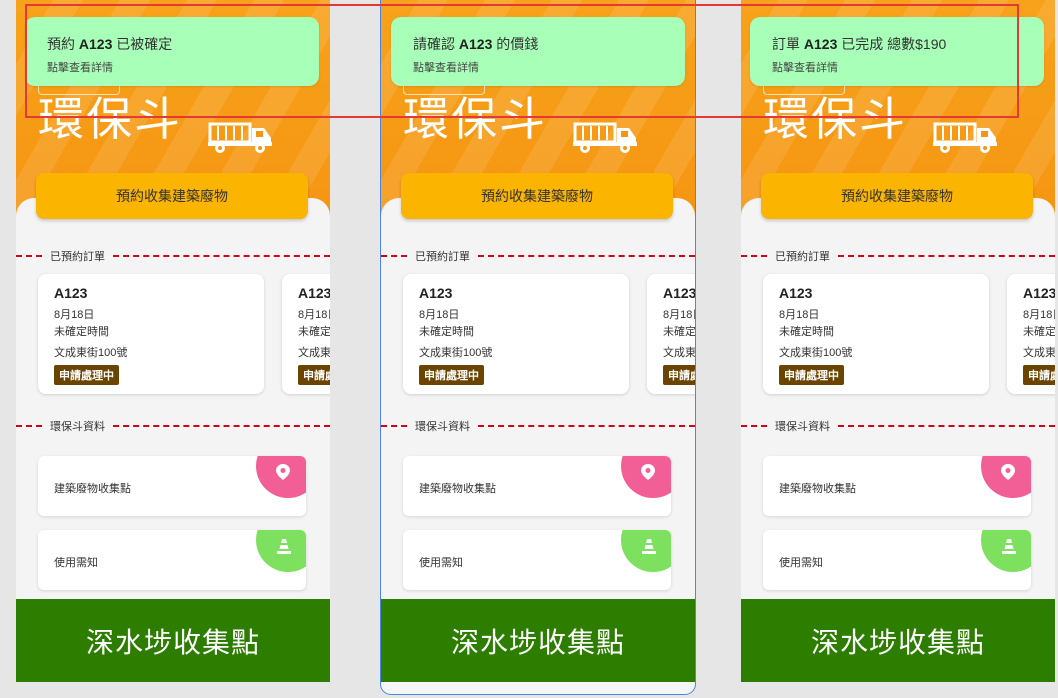 The image size is (1058, 698). I want to click on toast-confirm-price: 請確認 A123 的價錢 點擊查看詳情, so click(538, 51).